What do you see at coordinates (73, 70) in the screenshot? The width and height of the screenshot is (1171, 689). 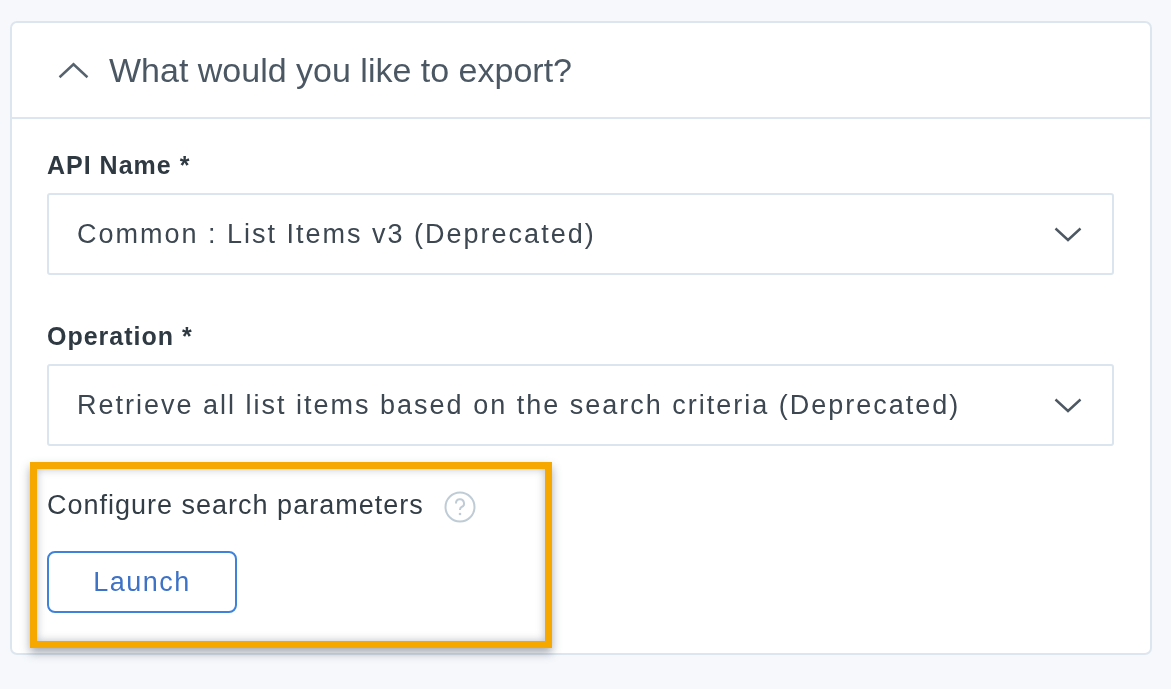 I see `chevron-up-icon` at bounding box center [73, 70].